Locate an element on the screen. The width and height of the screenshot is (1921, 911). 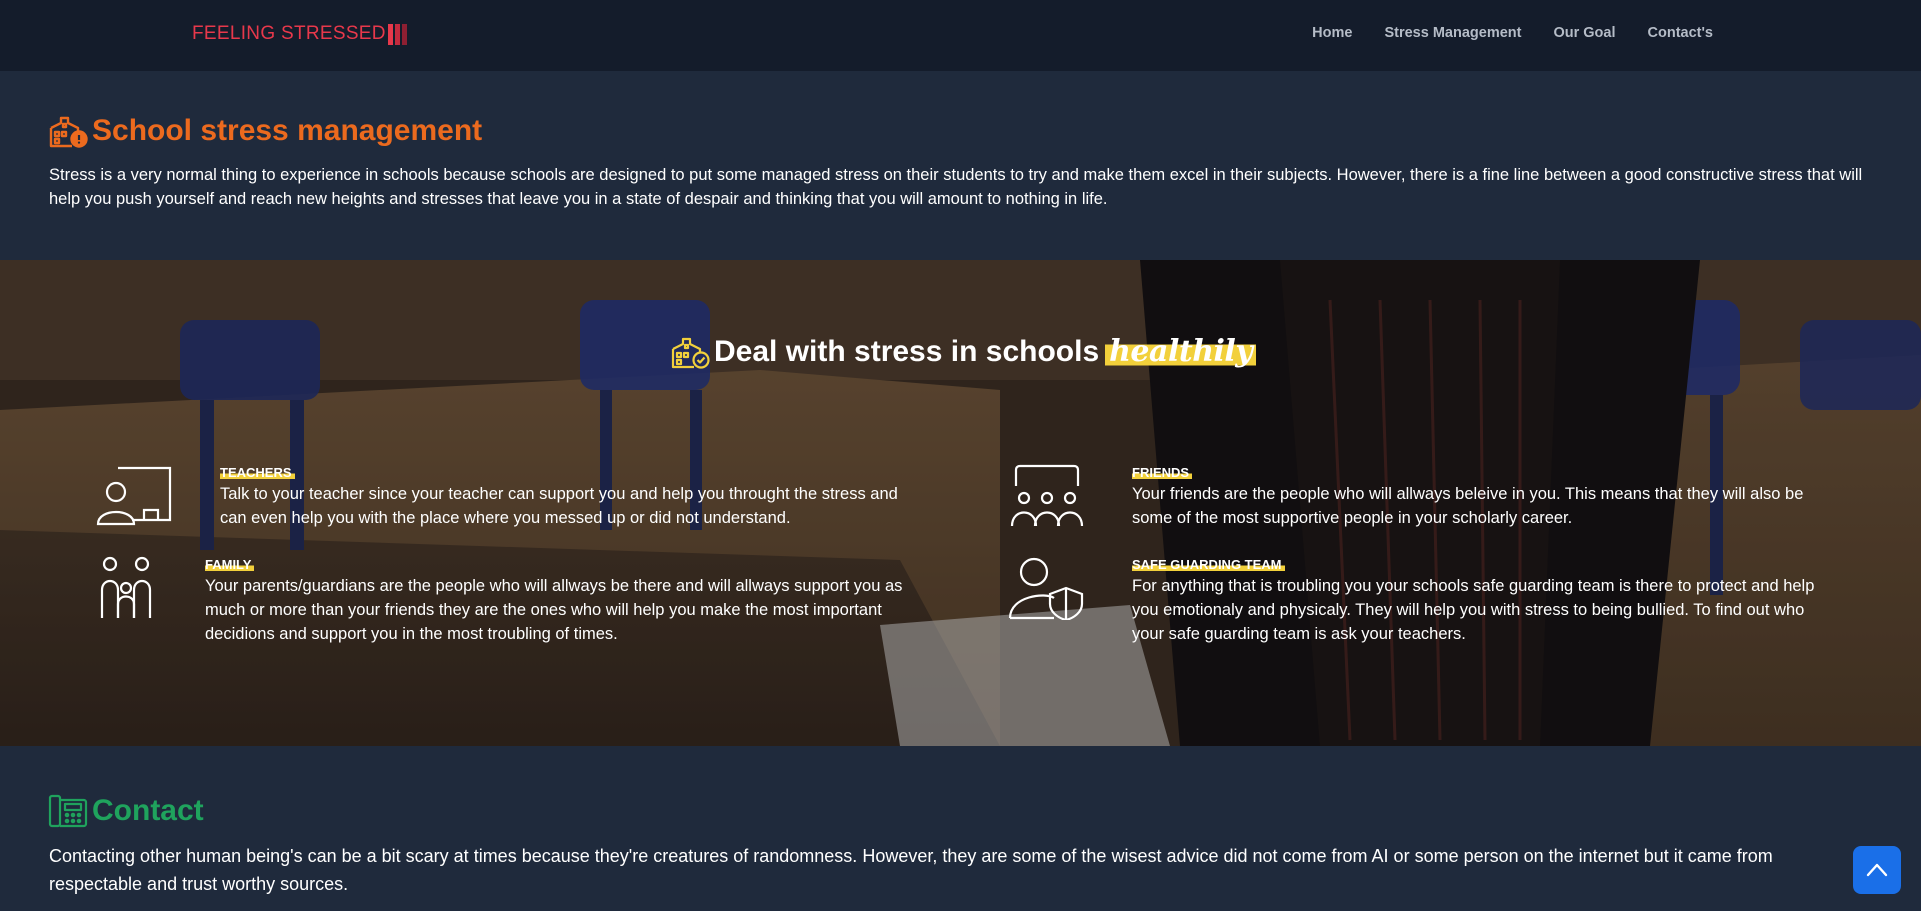
deal-title-text: Deal with stress in schools is located at coordinates (907, 351).